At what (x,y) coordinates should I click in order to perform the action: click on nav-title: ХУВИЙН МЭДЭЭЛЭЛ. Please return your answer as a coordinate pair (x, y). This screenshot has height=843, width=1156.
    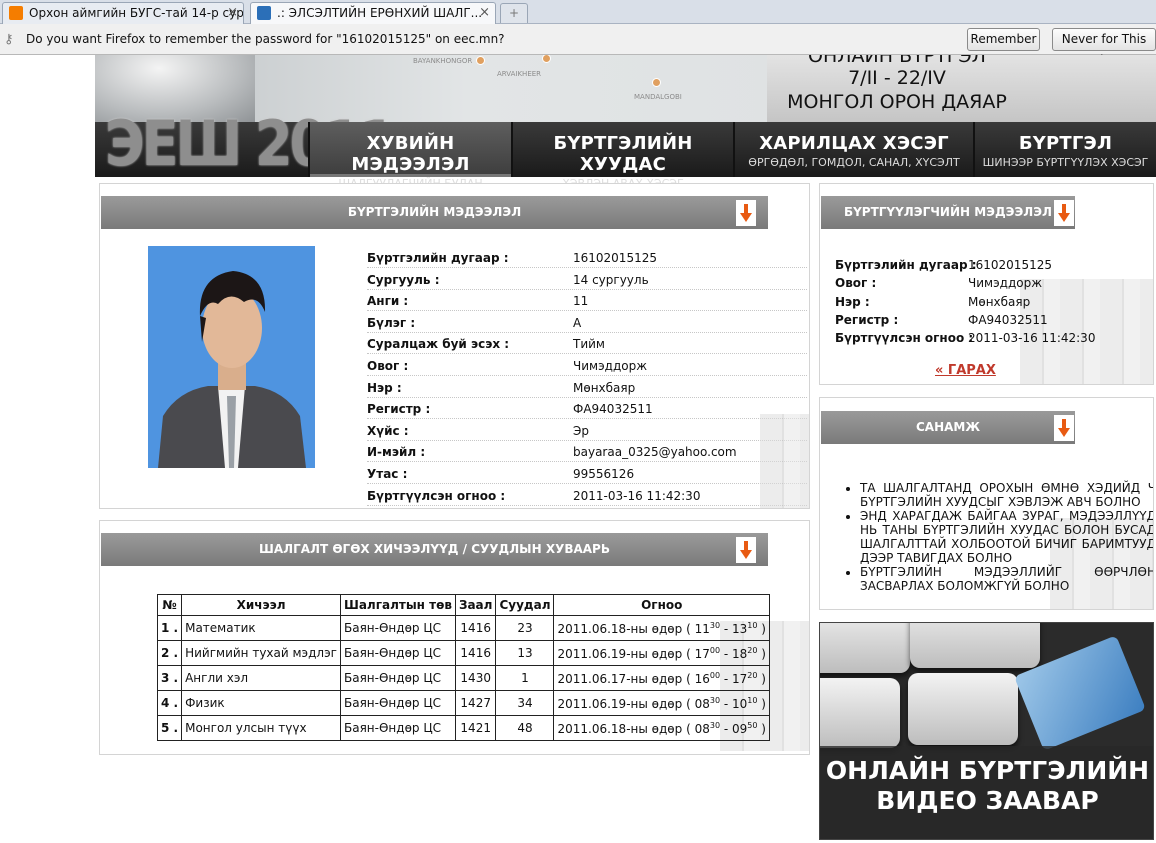
    Looking at the image, I should click on (410, 154).